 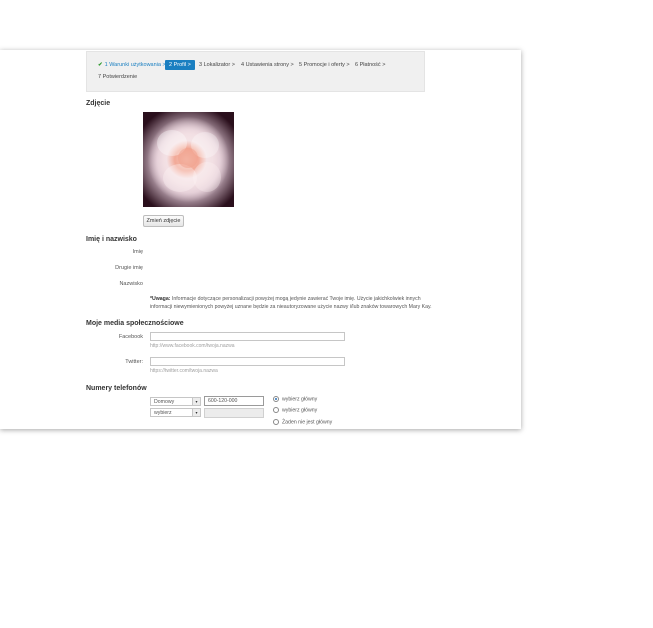 What do you see at coordinates (302, 422) in the screenshot?
I see `no-primary-radio: Żaden nie jest główny` at bounding box center [302, 422].